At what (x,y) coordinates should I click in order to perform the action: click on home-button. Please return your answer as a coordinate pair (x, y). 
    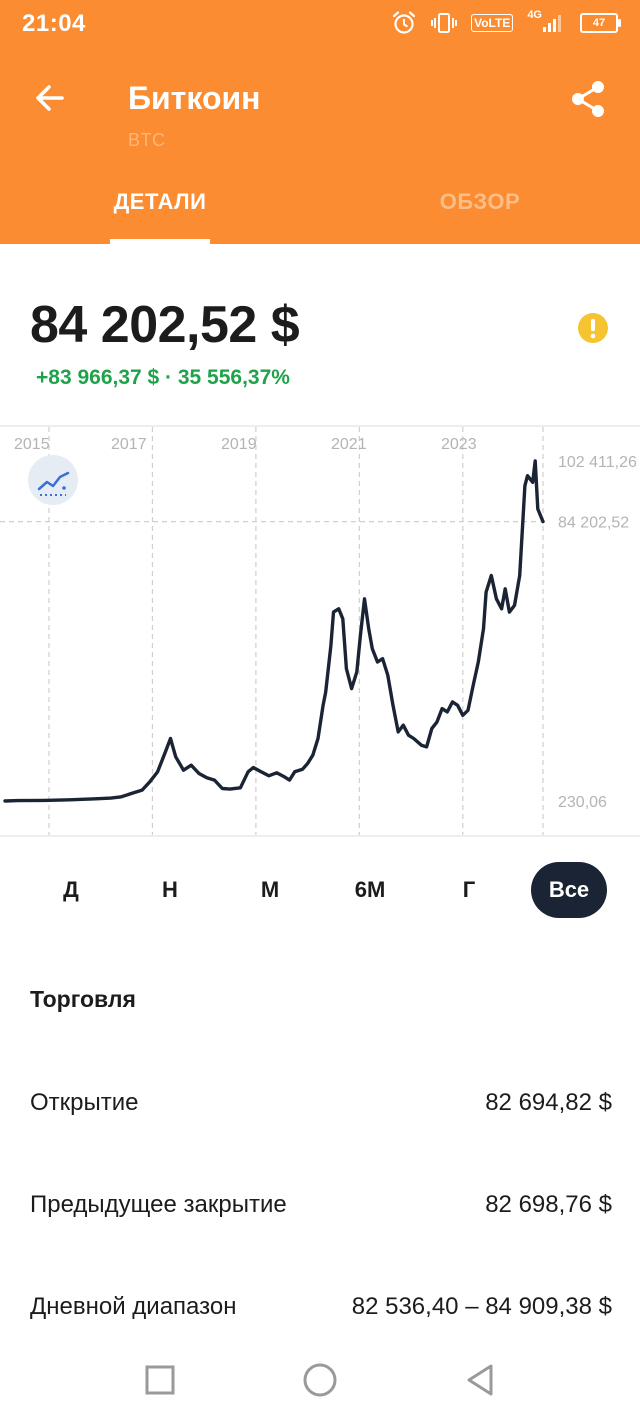
    Looking at the image, I should click on (320, 1380).